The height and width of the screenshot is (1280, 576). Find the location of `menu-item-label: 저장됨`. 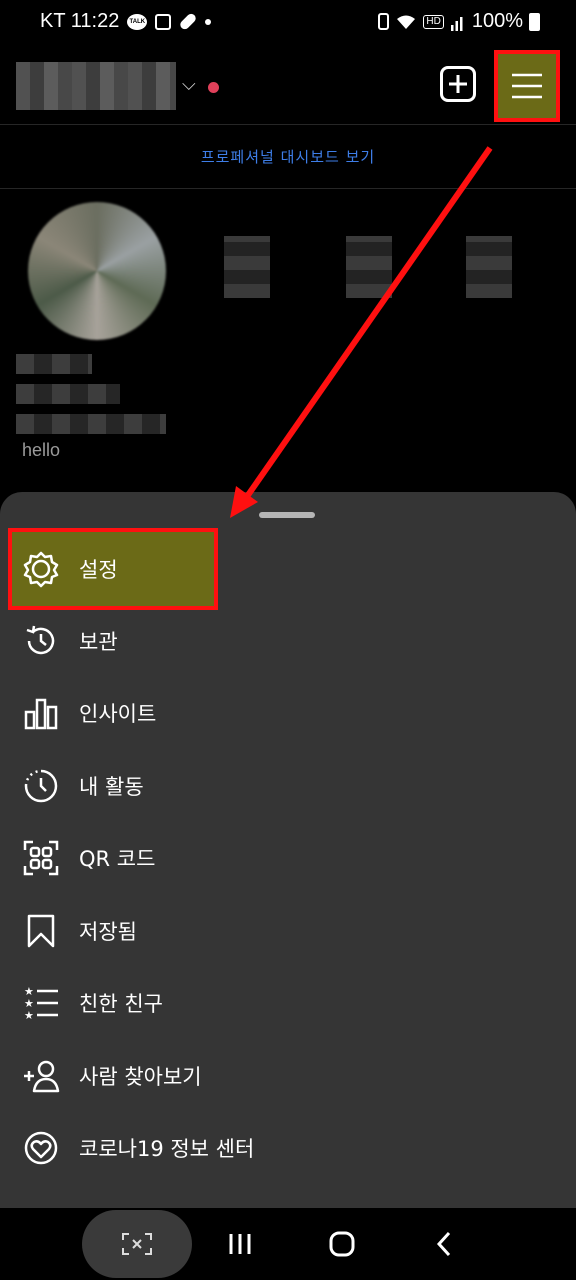

menu-item-label: 저장됨 is located at coordinates (108, 932).